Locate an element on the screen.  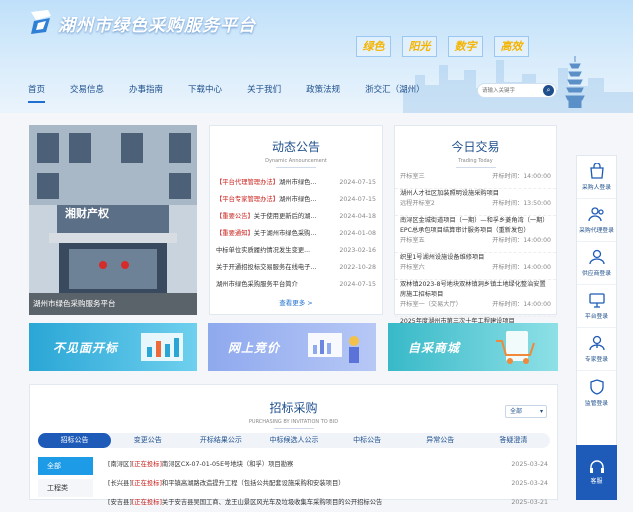
news-title: 动态公告 is located at coordinates (295, 147).